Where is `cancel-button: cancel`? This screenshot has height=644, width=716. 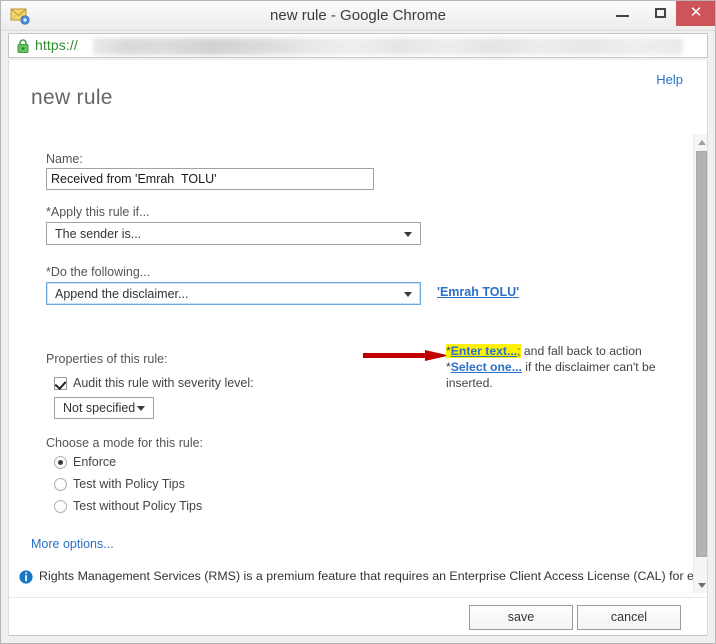
cancel-button: cancel is located at coordinates (629, 617).